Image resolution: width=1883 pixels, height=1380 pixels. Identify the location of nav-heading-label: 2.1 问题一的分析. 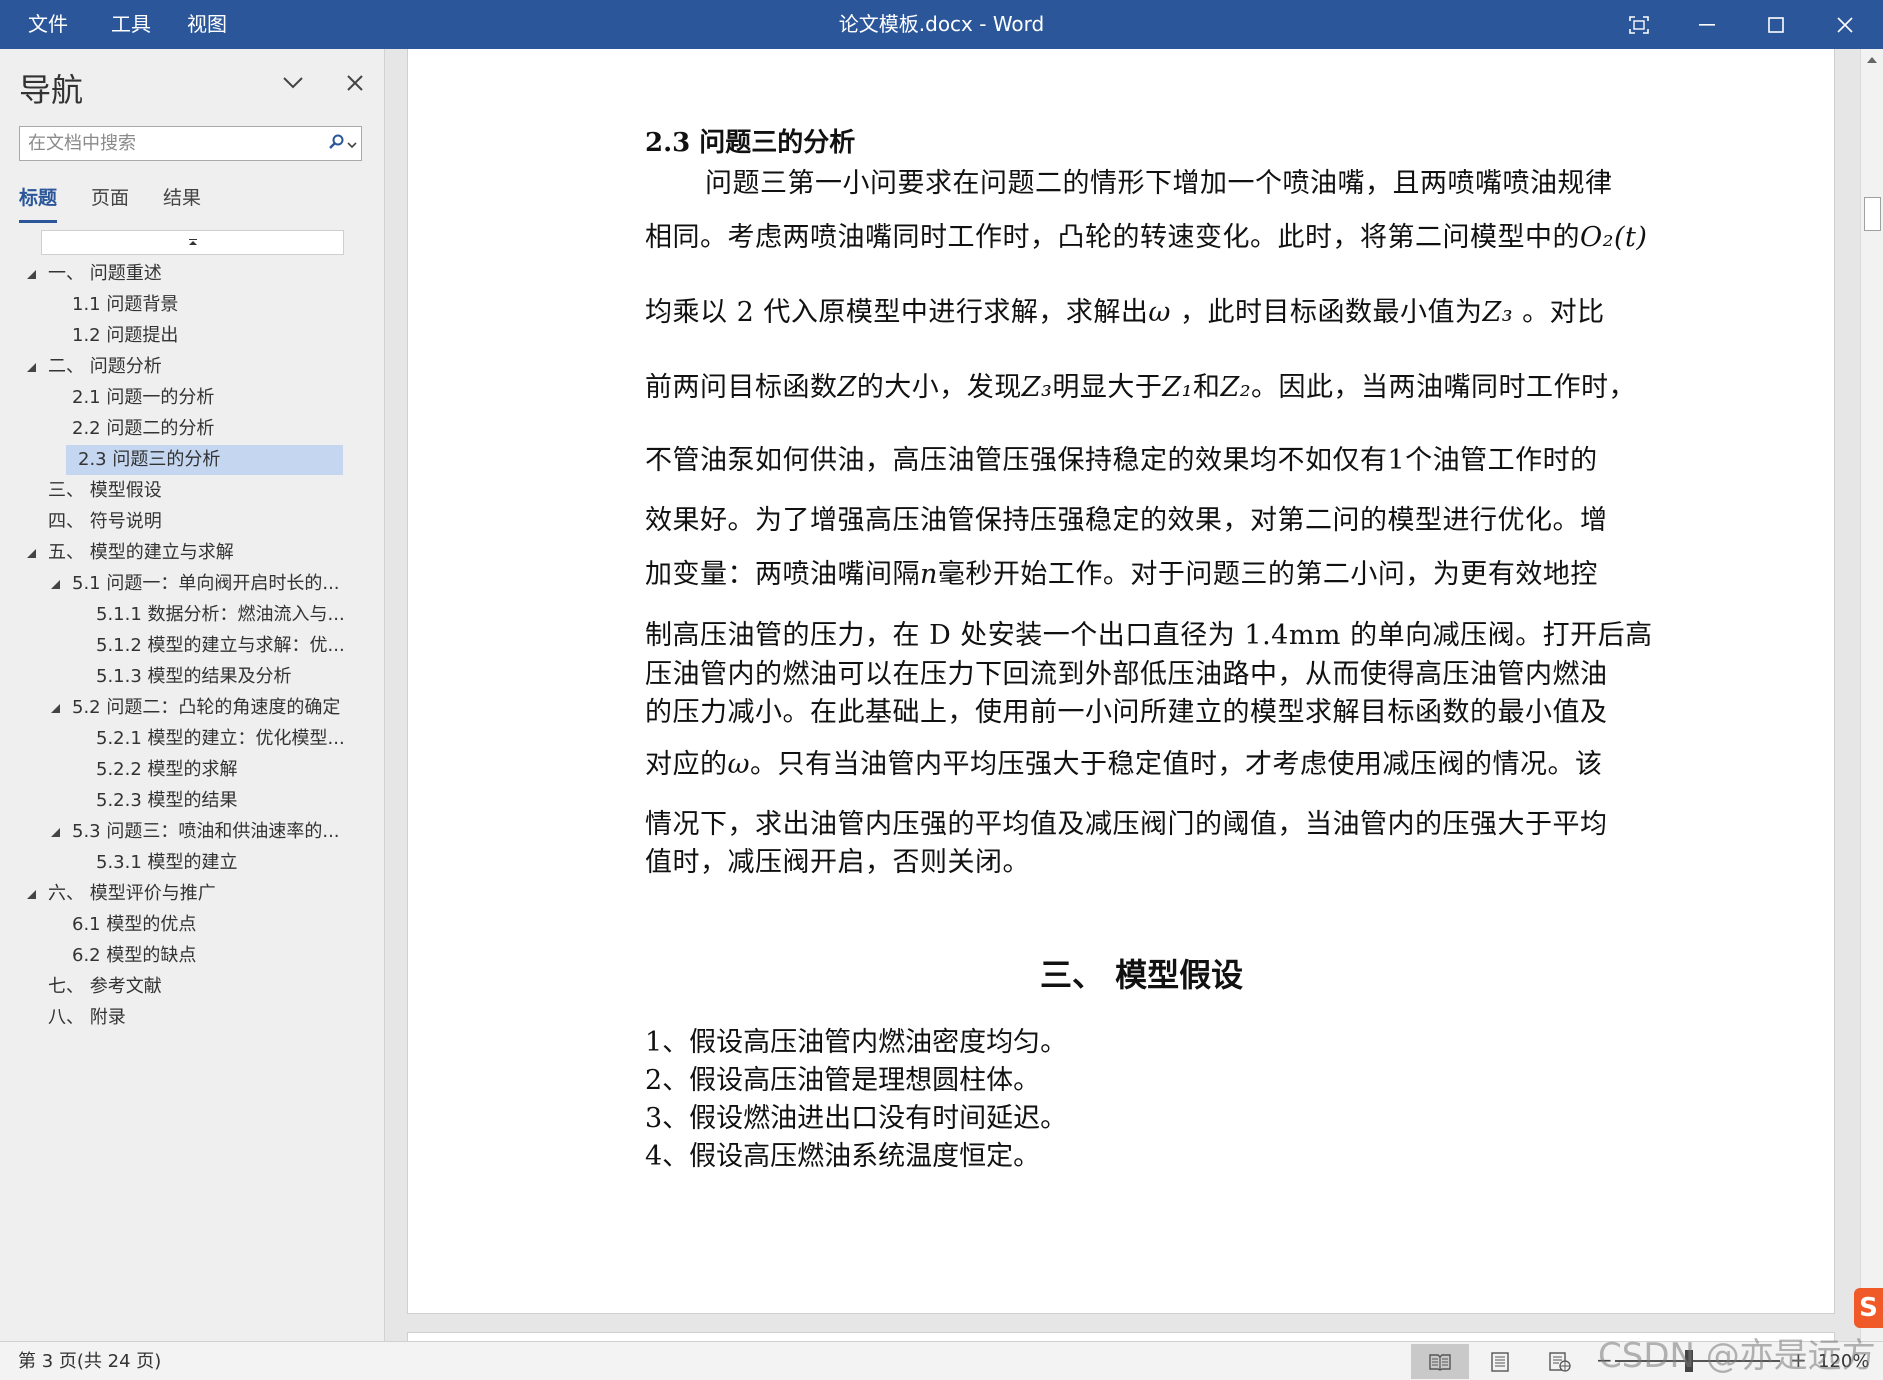
(143, 397).